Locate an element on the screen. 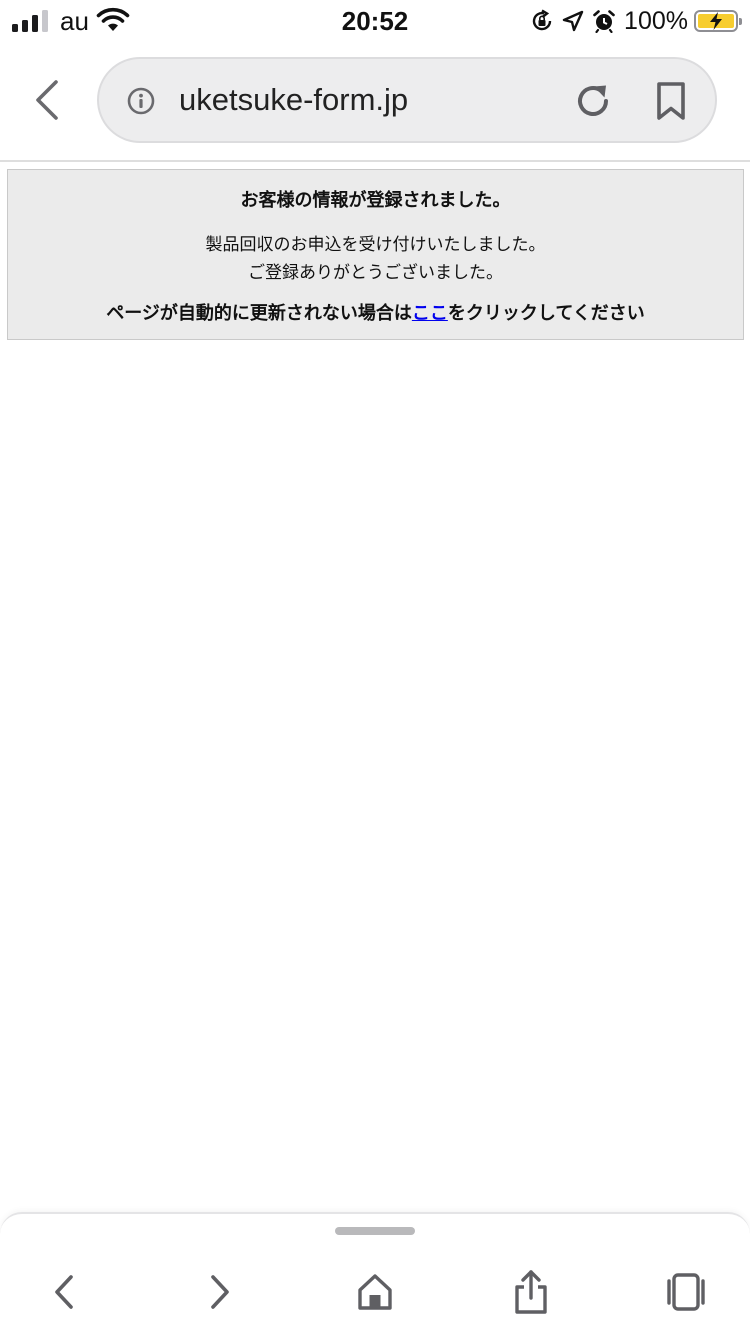  status-indicators: 100% is located at coordinates (636, 21).